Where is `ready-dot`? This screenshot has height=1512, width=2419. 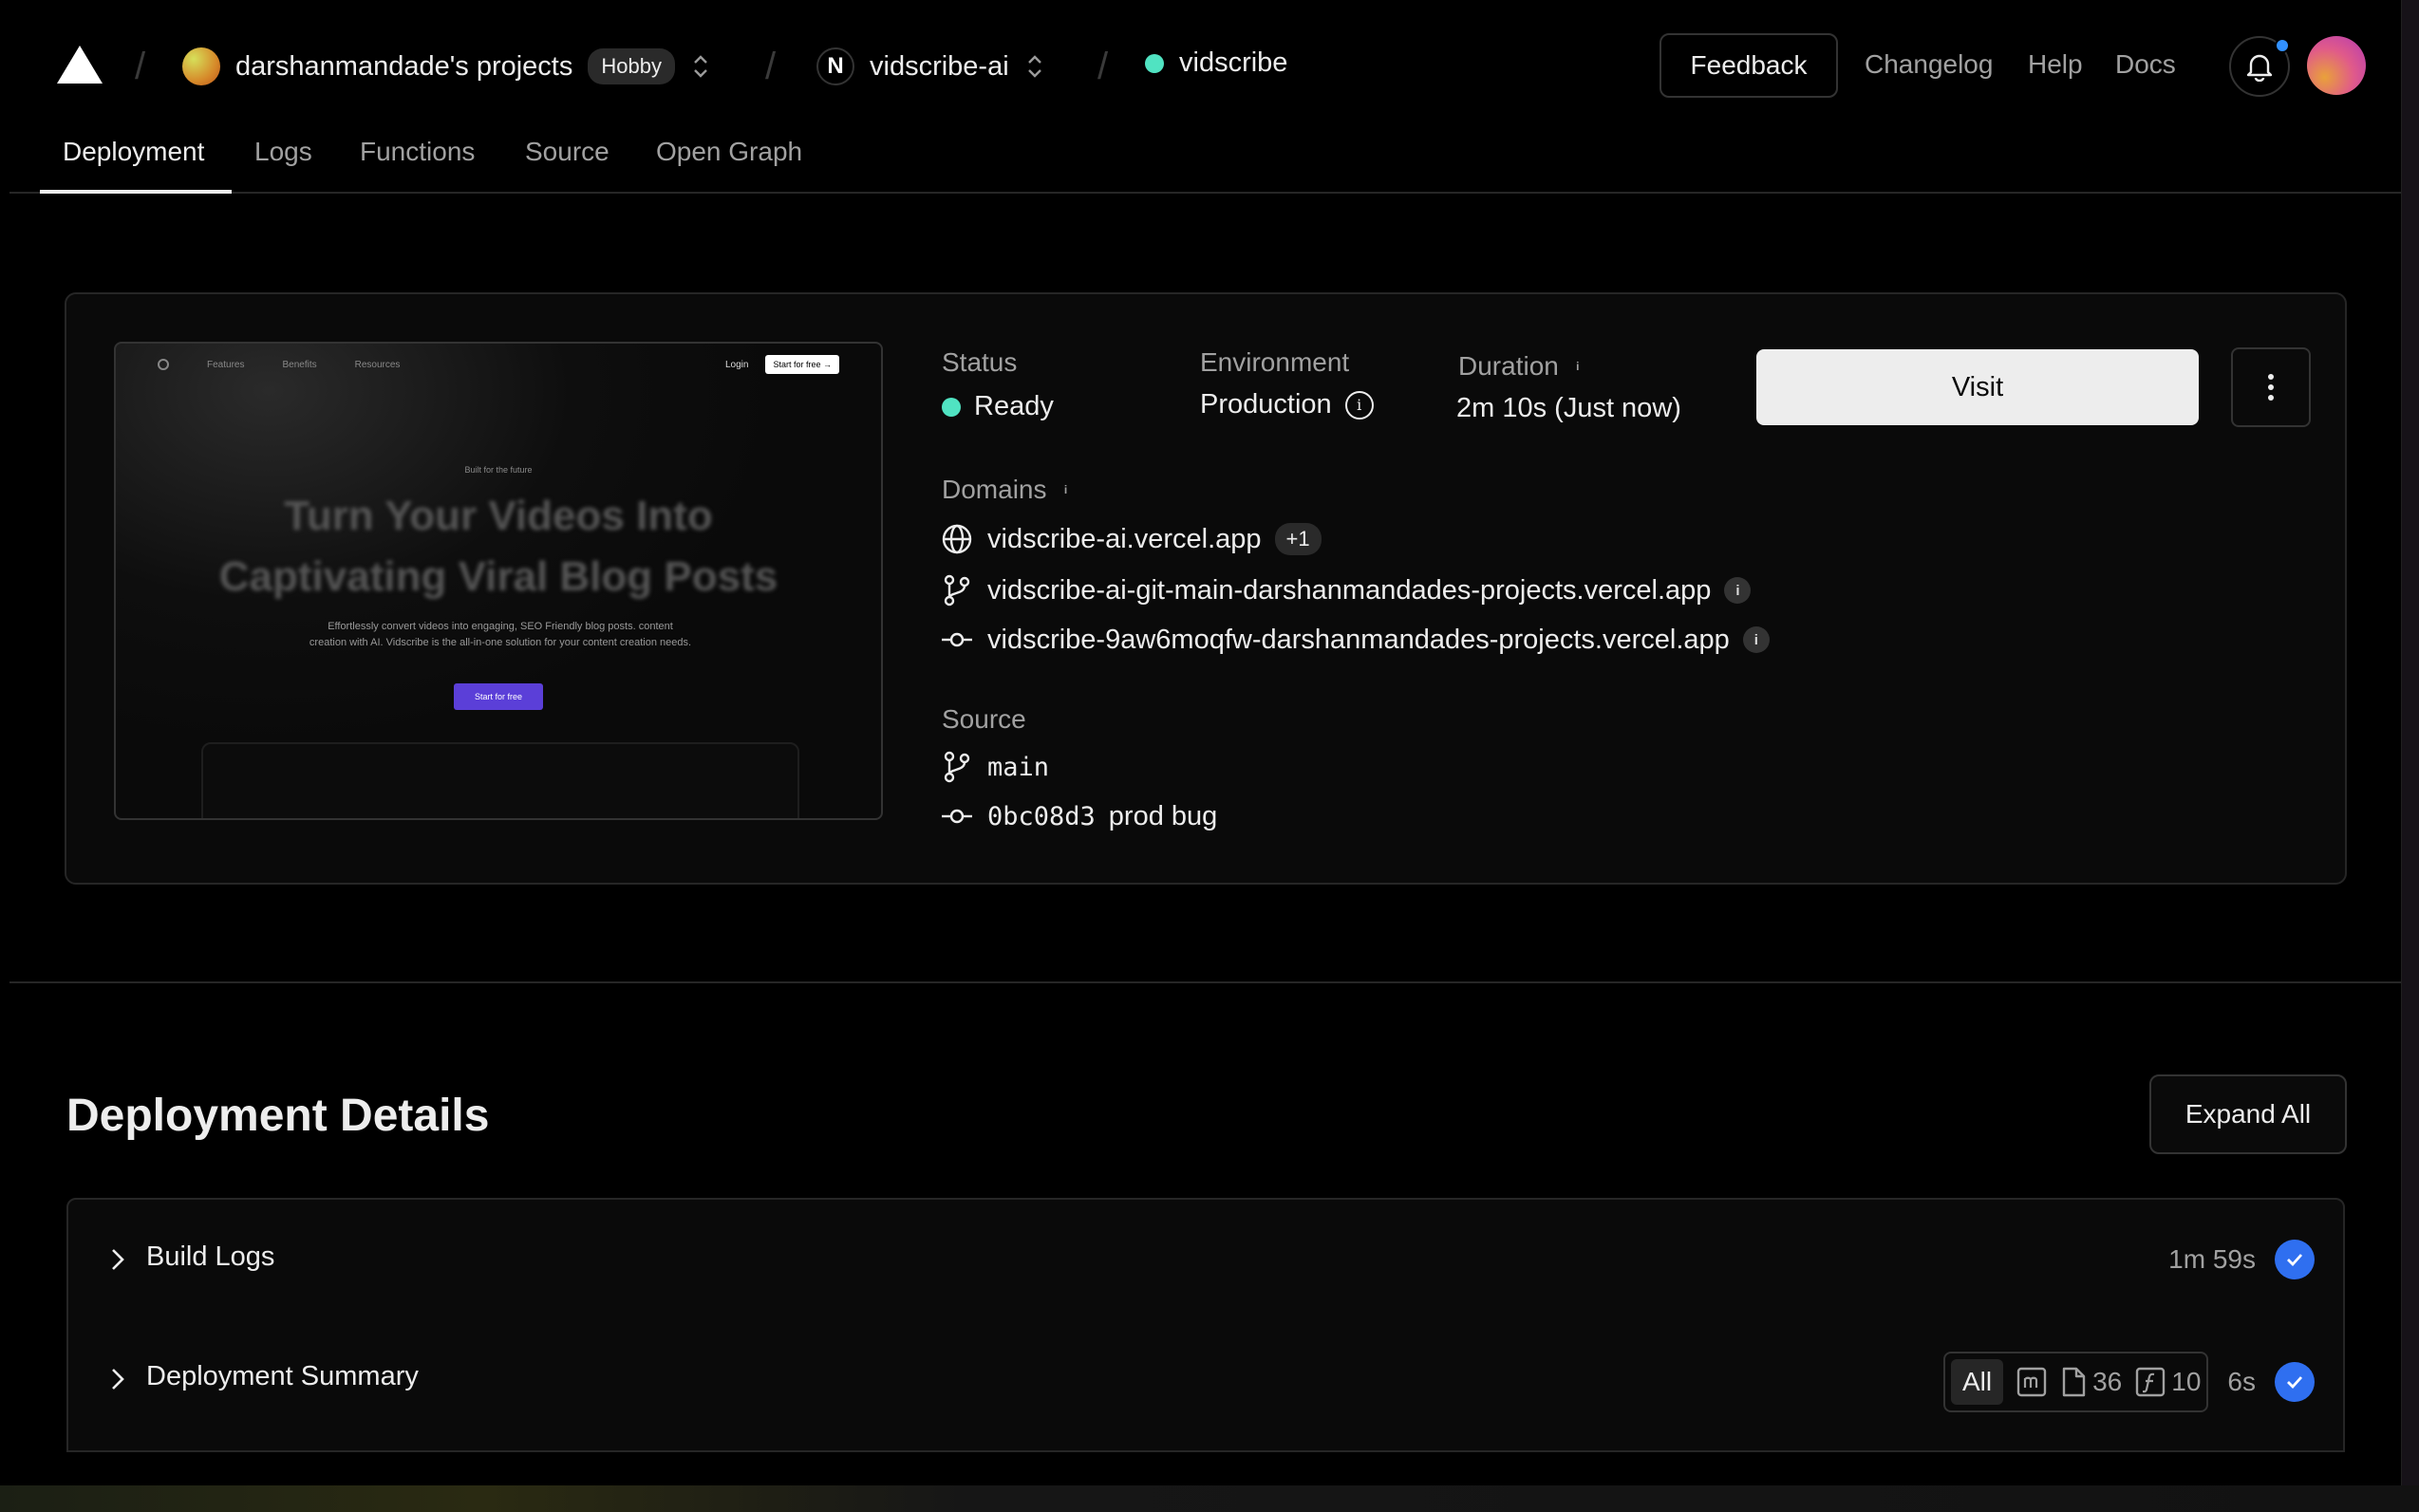
ready-dot is located at coordinates (951, 407).